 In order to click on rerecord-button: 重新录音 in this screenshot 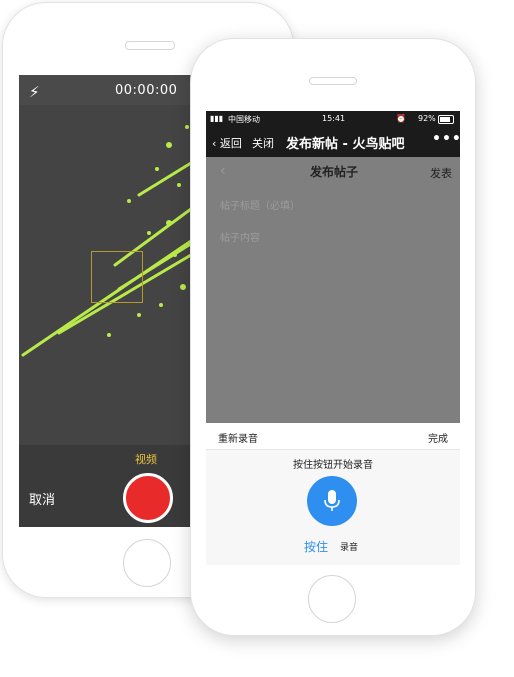, I will do `click(238, 437)`.